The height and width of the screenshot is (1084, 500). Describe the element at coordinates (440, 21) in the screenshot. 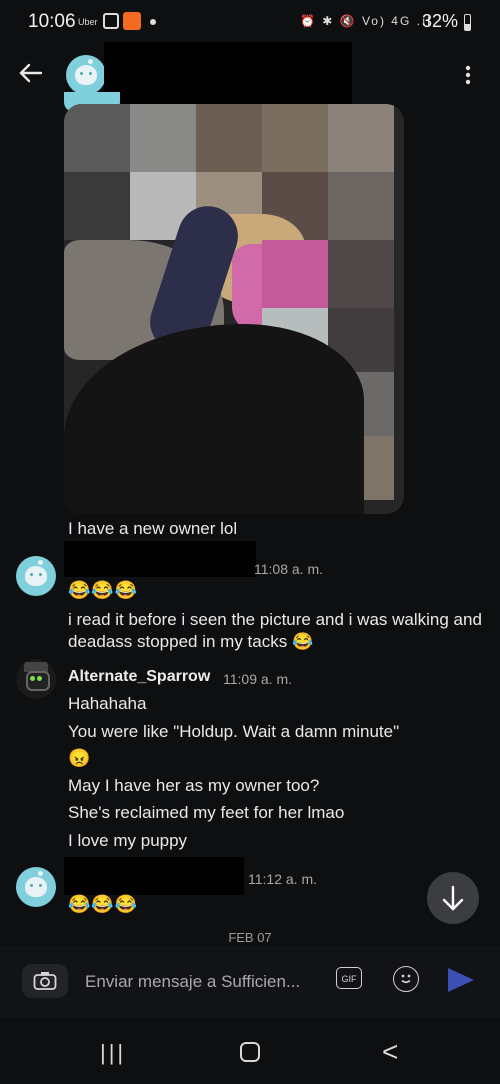

I see `battery-percentage: 32%` at that location.